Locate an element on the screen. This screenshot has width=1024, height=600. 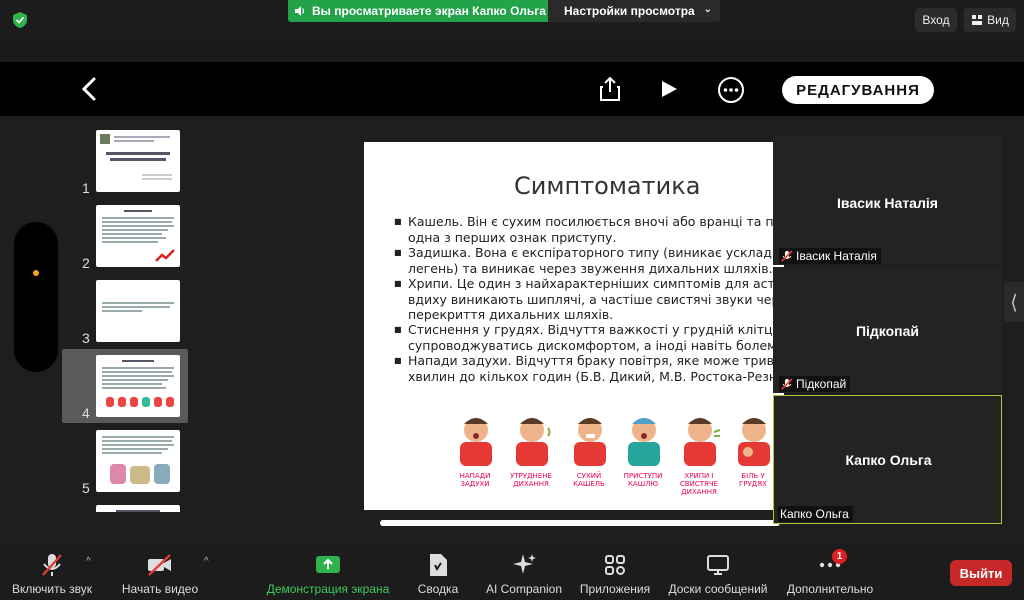
thumbnail-4: 4 is located at coordinates (125, 386).